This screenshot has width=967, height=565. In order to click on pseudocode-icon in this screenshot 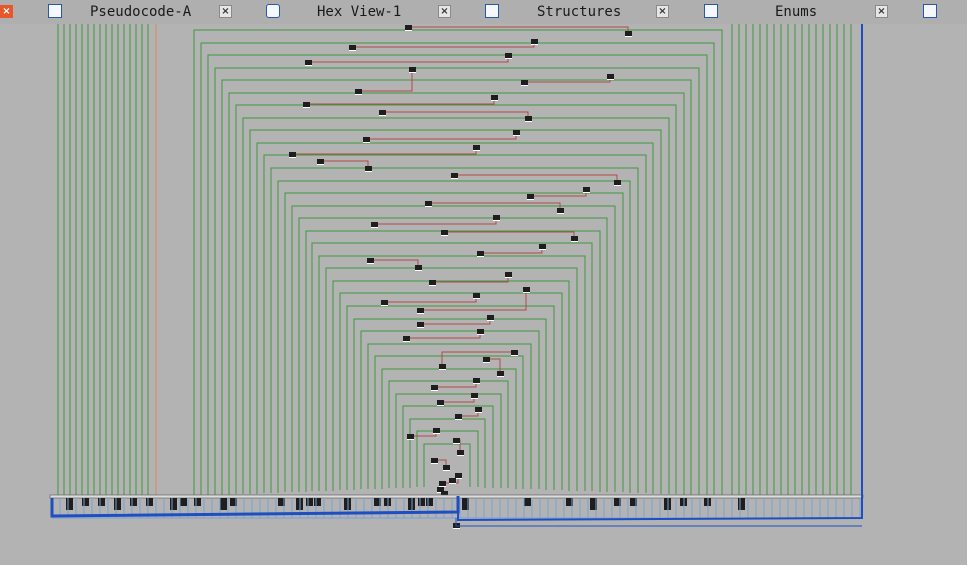, I will do `click(55, 11)`.